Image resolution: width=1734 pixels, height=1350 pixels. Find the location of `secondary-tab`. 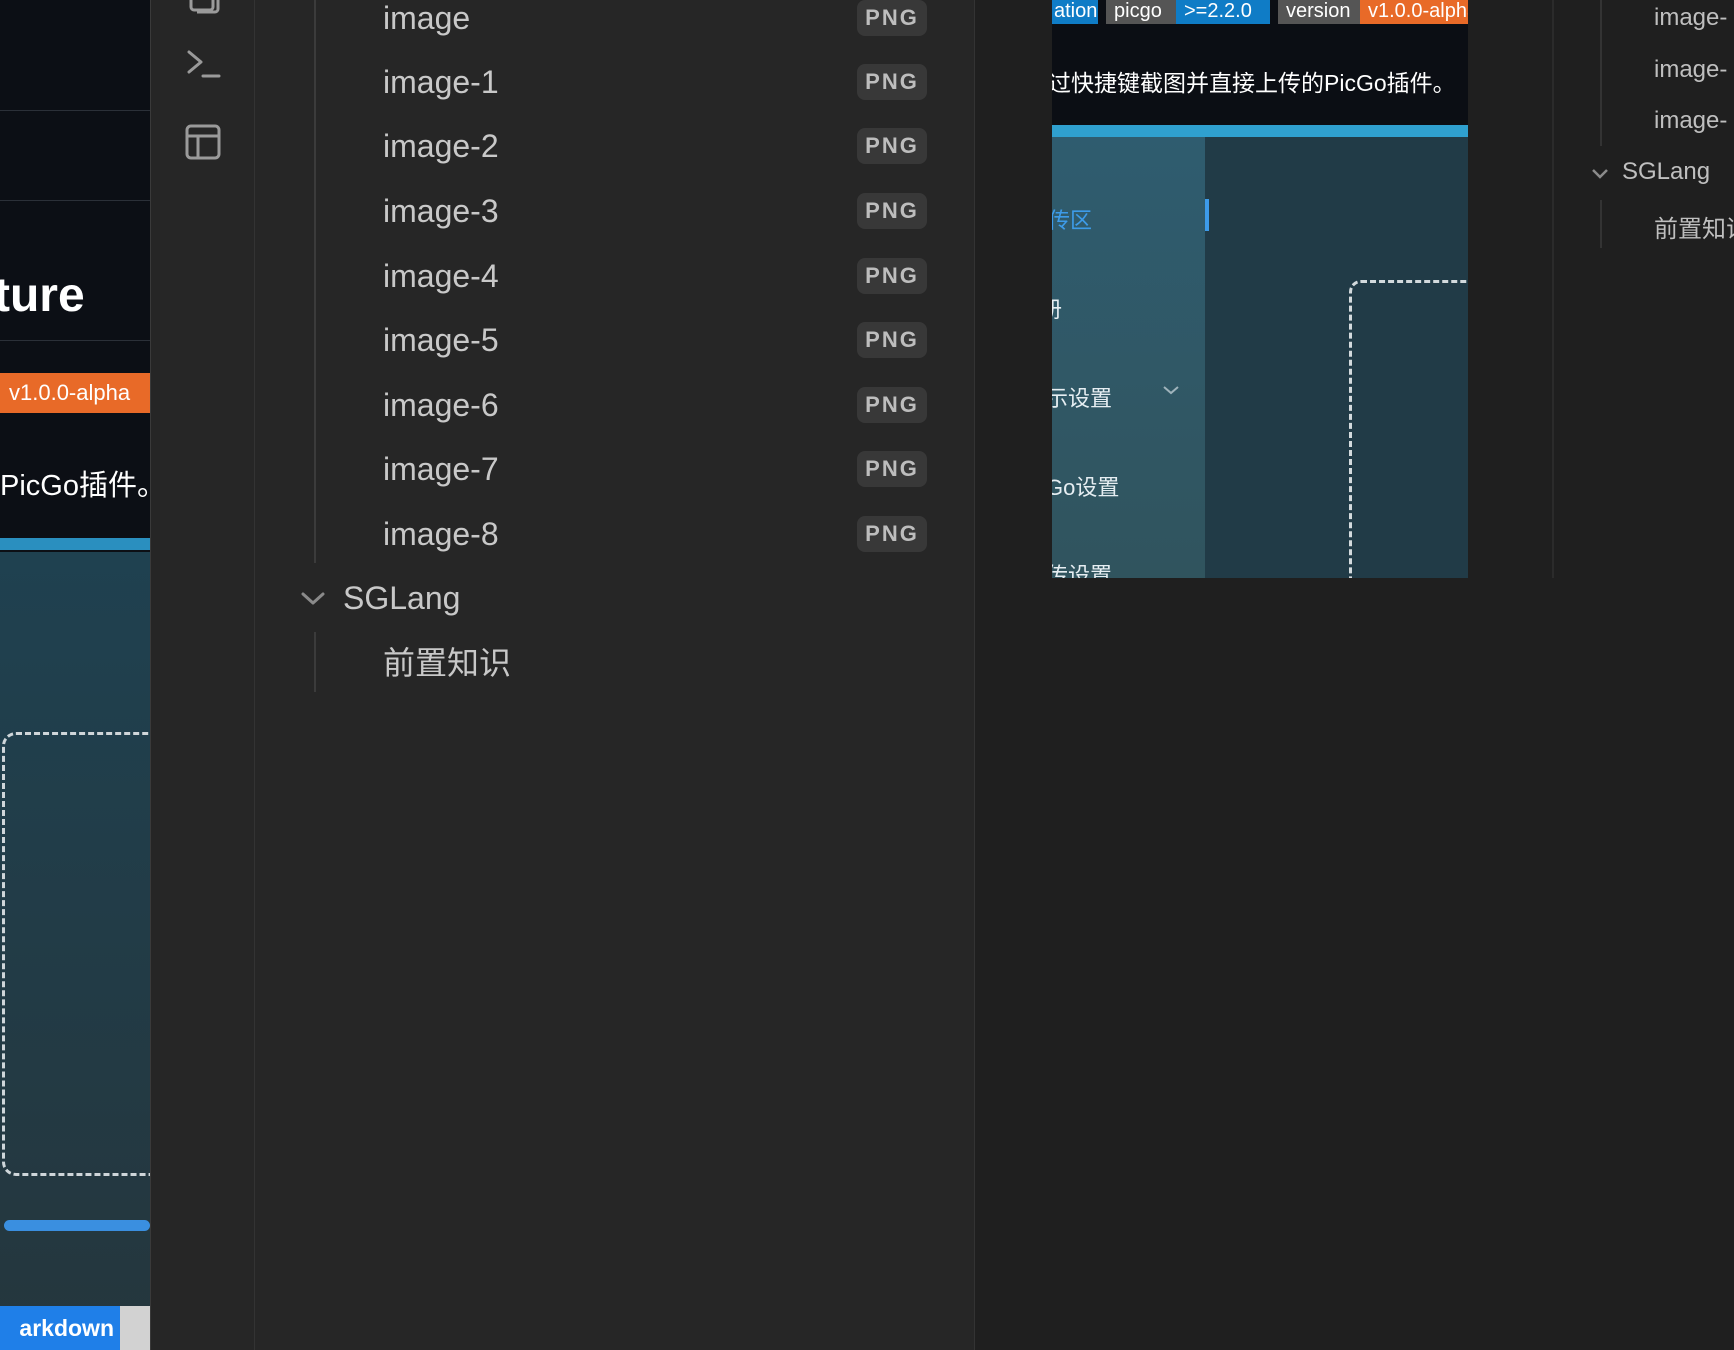

secondary-tab is located at coordinates (135, 1328).